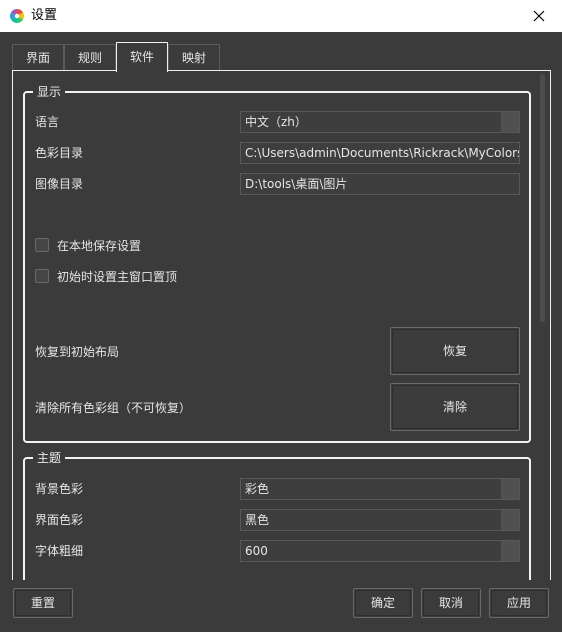 This screenshot has height=632, width=562. I want to click on font-weight-label: 字体粗细, so click(59, 551).